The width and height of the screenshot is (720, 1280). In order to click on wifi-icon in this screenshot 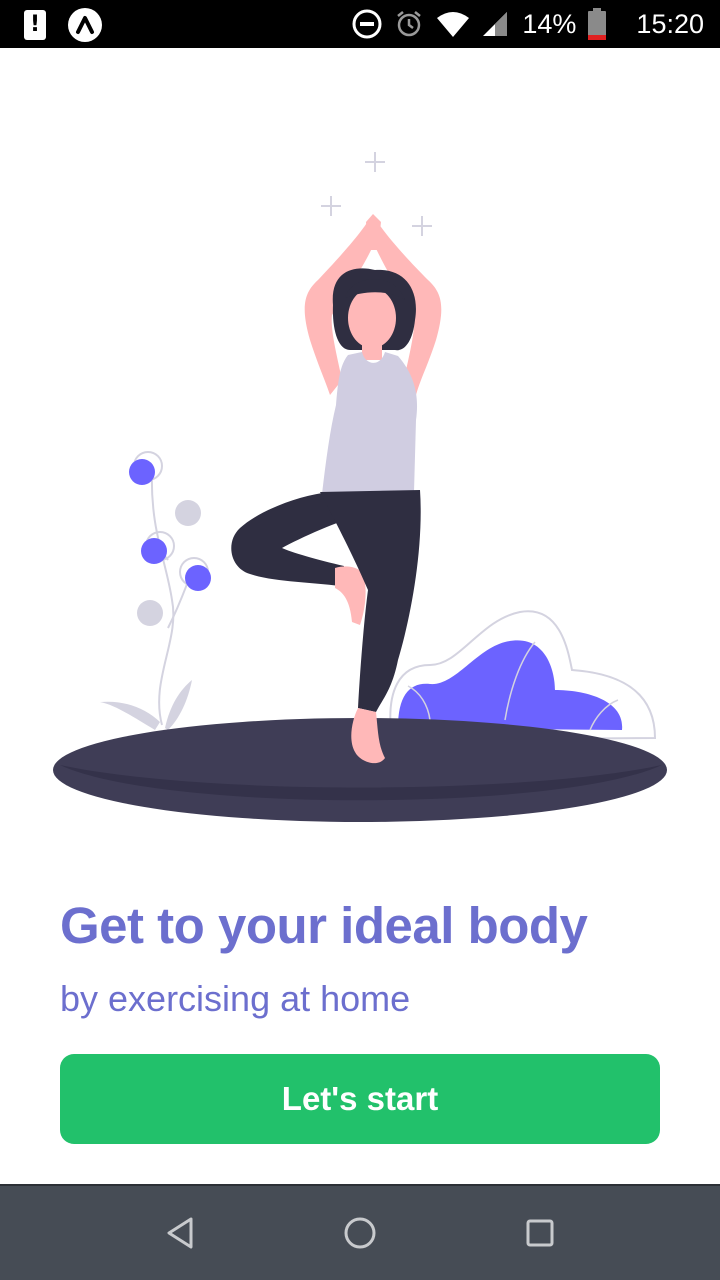, I will do `click(453, 24)`.